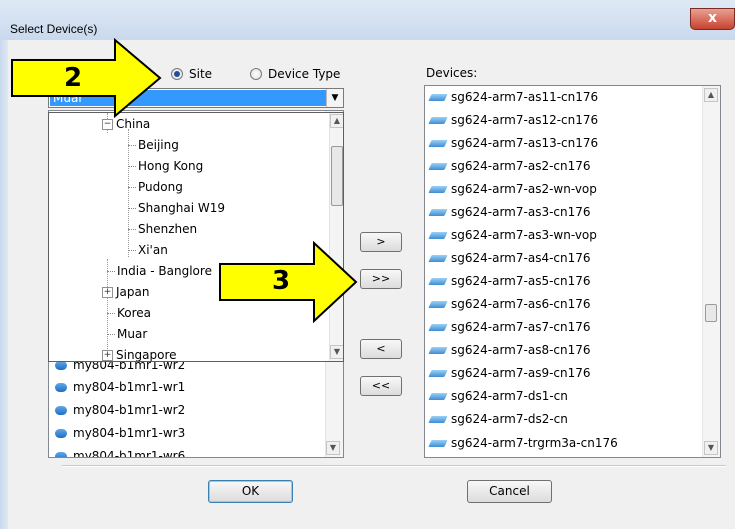 This screenshot has height=529, width=735. I want to click on list-item: sg624-arm7-ds2-cn, so click(496, 419).